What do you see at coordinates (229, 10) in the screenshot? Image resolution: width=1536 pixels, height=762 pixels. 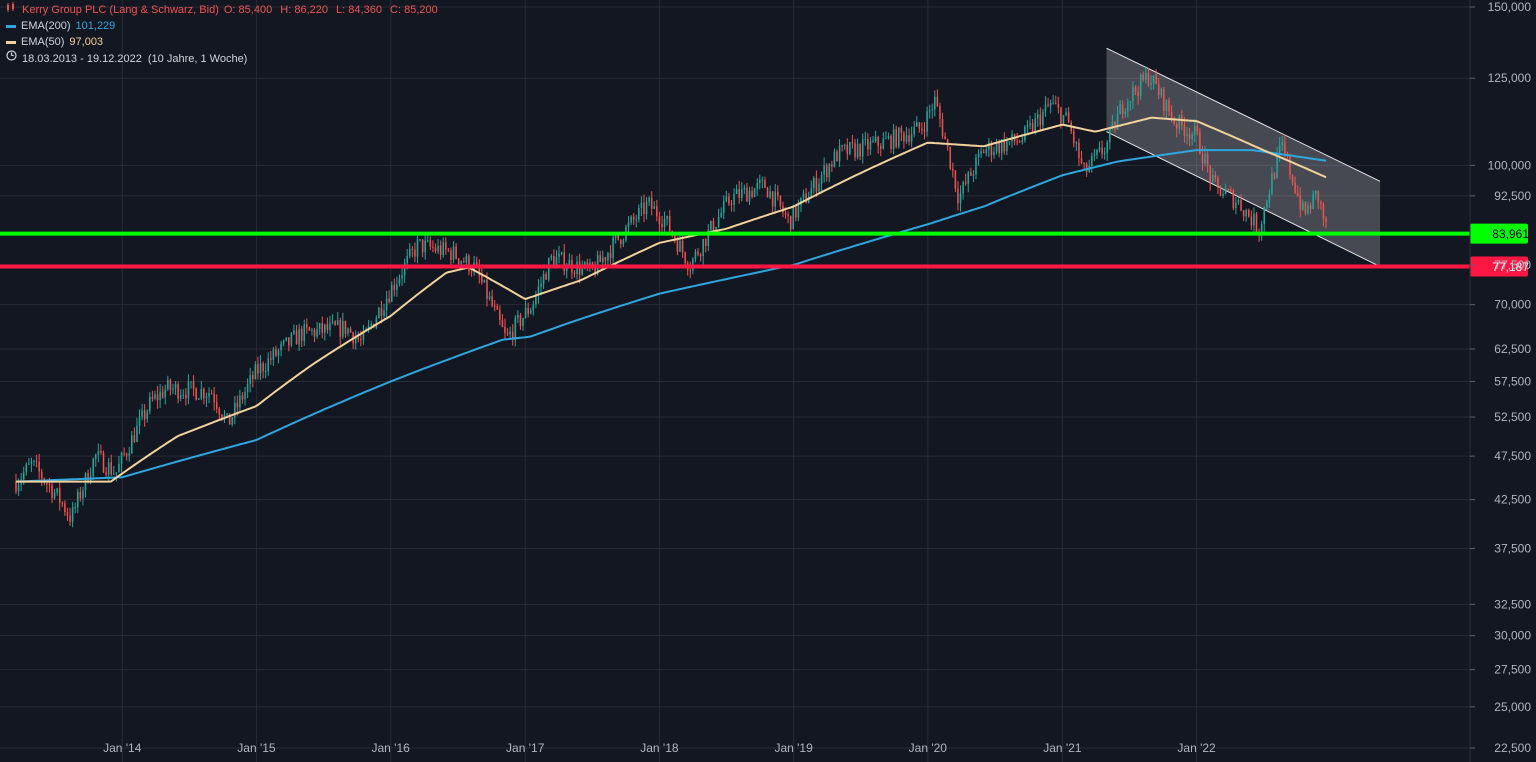 I see `open-label: O:` at bounding box center [229, 10].